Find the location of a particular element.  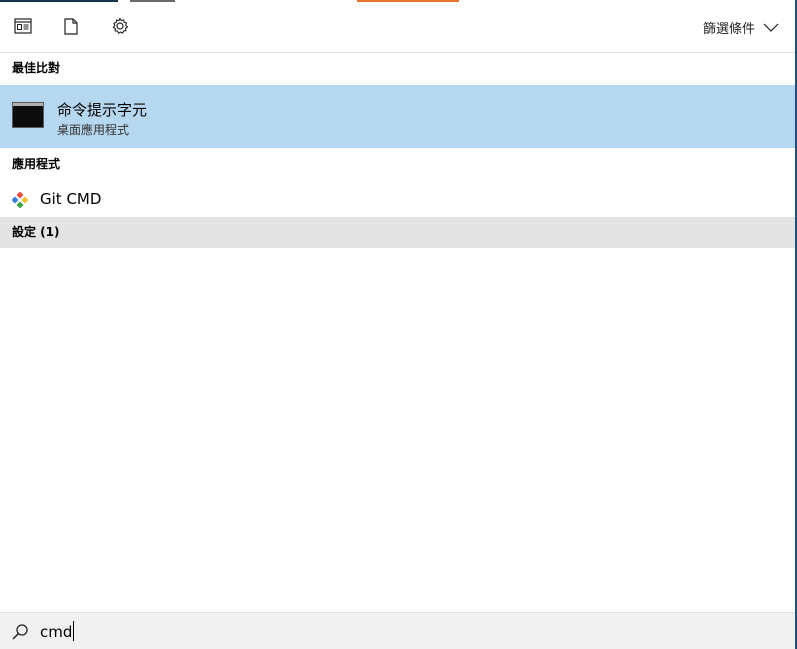

all-apps-button is located at coordinates (23, 26).